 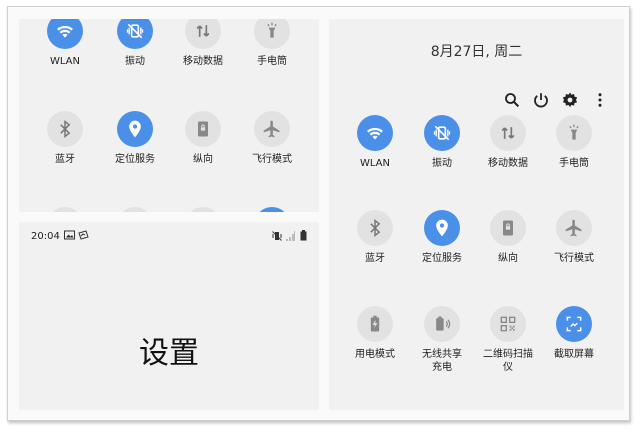 I want to click on tile-label: 截取屏幕, so click(x=574, y=354).